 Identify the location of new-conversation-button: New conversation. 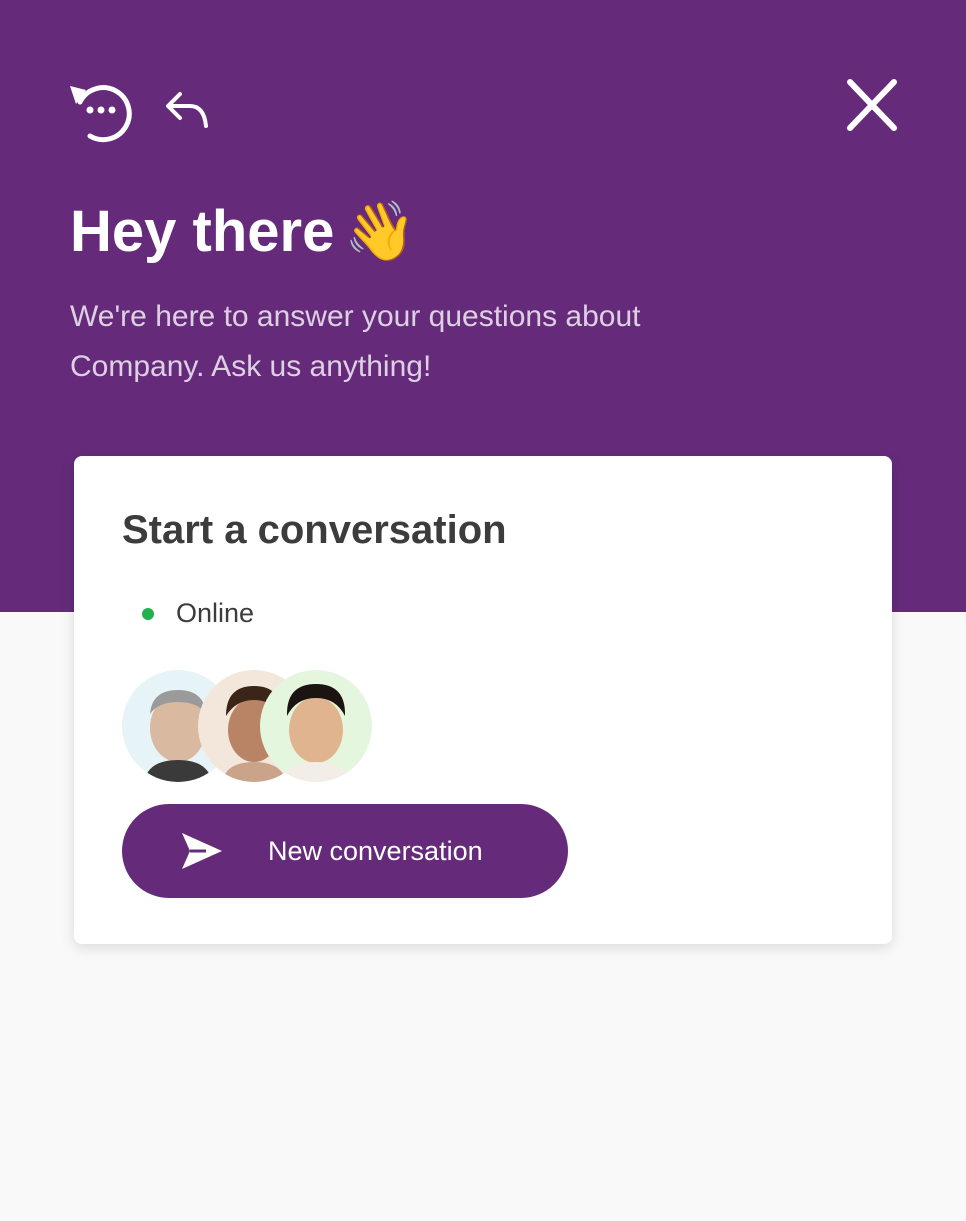
(345, 851).